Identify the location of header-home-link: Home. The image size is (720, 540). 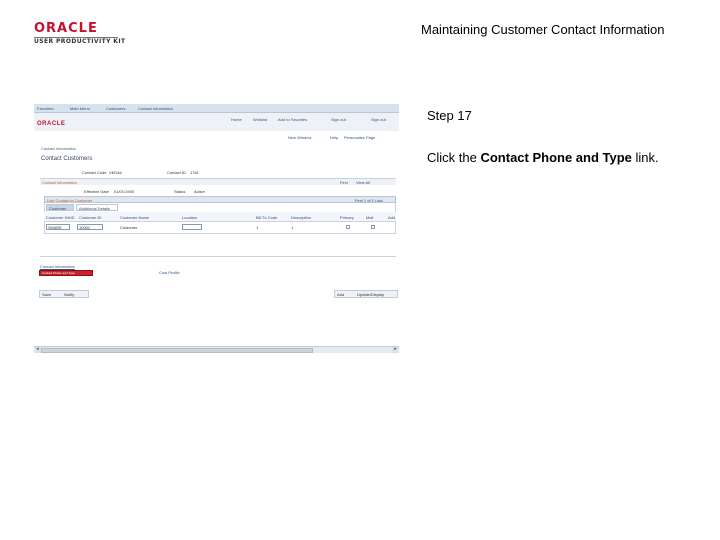
(236, 119).